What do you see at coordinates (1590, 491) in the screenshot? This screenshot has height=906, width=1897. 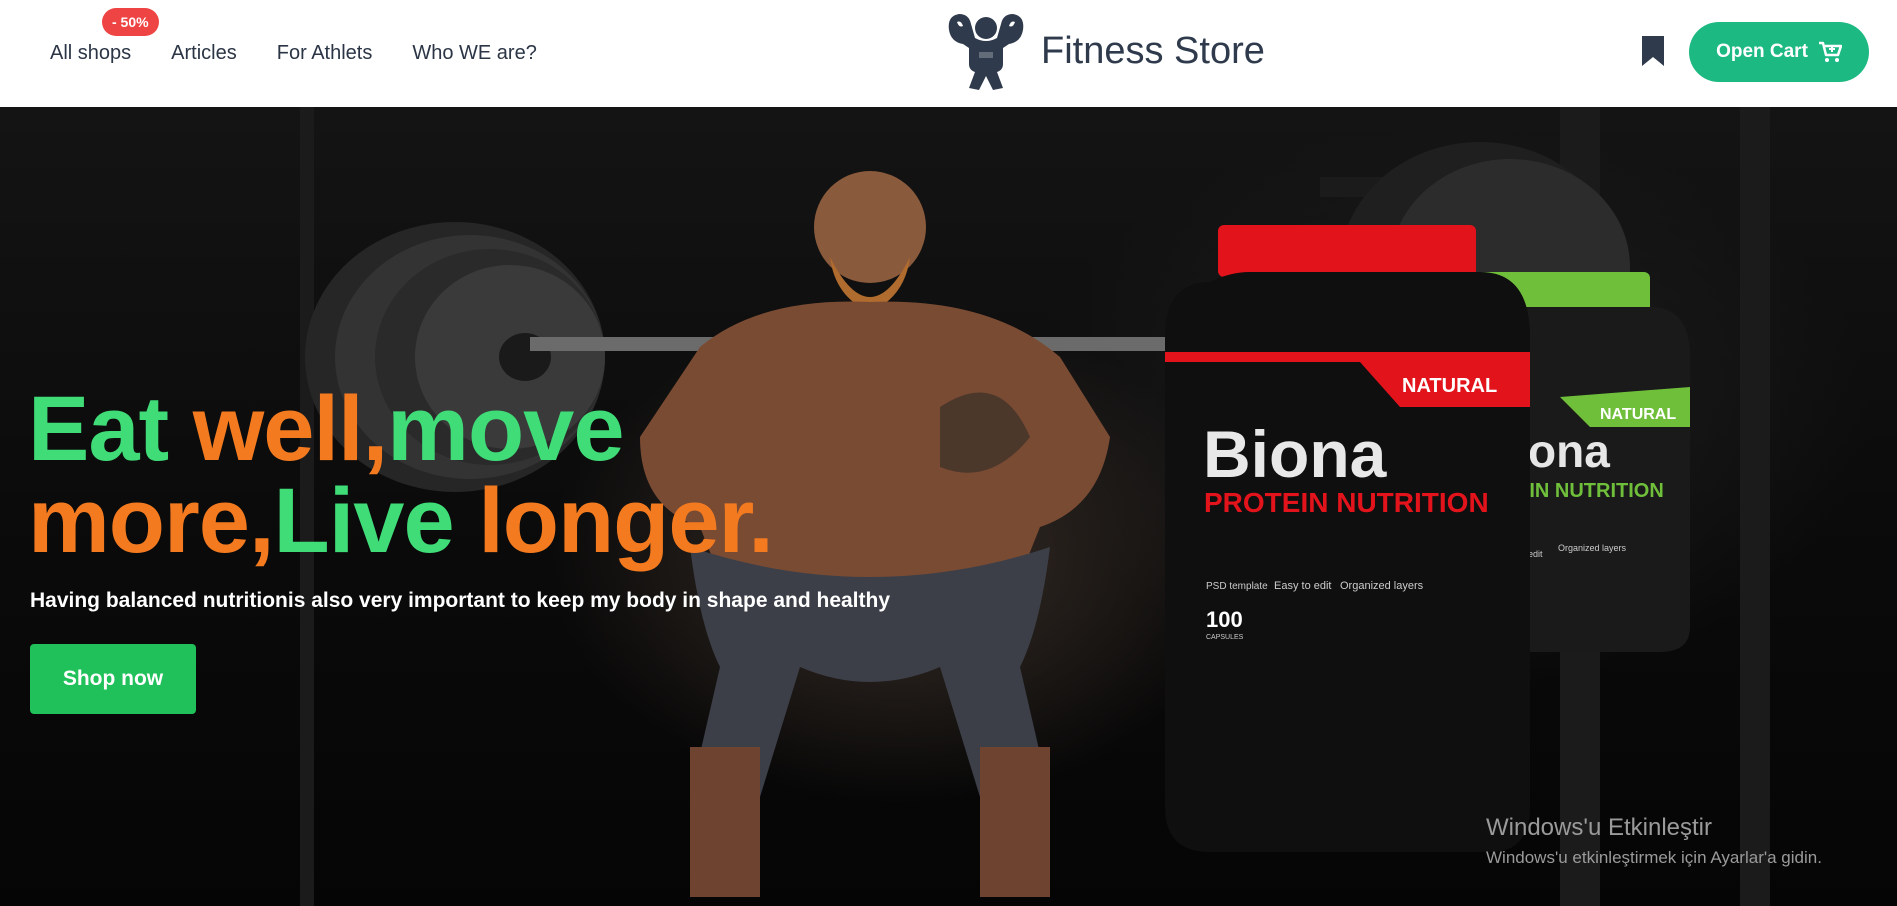 I see `back-jar-line: EIN NUTRITION` at bounding box center [1590, 491].